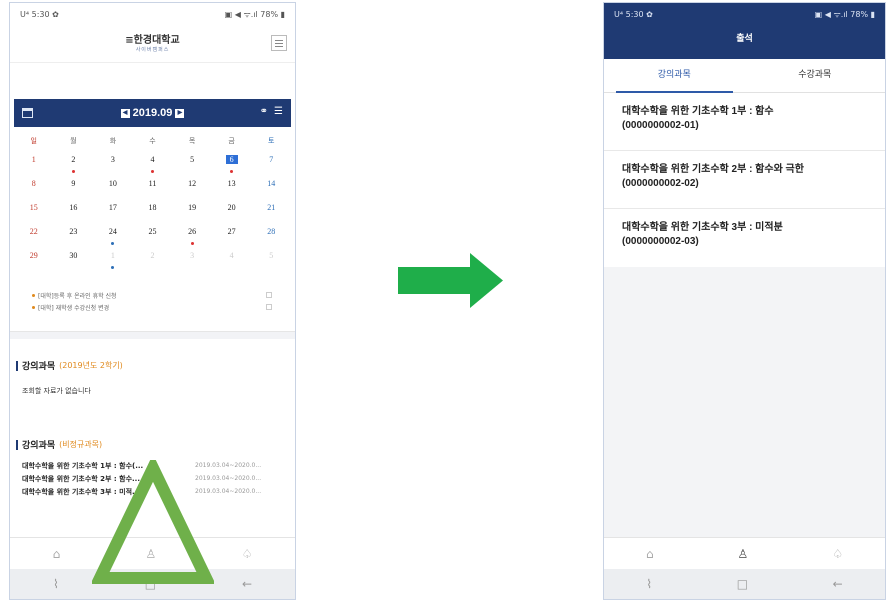  I want to click on hamburger-menu-icon, so click(279, 43).